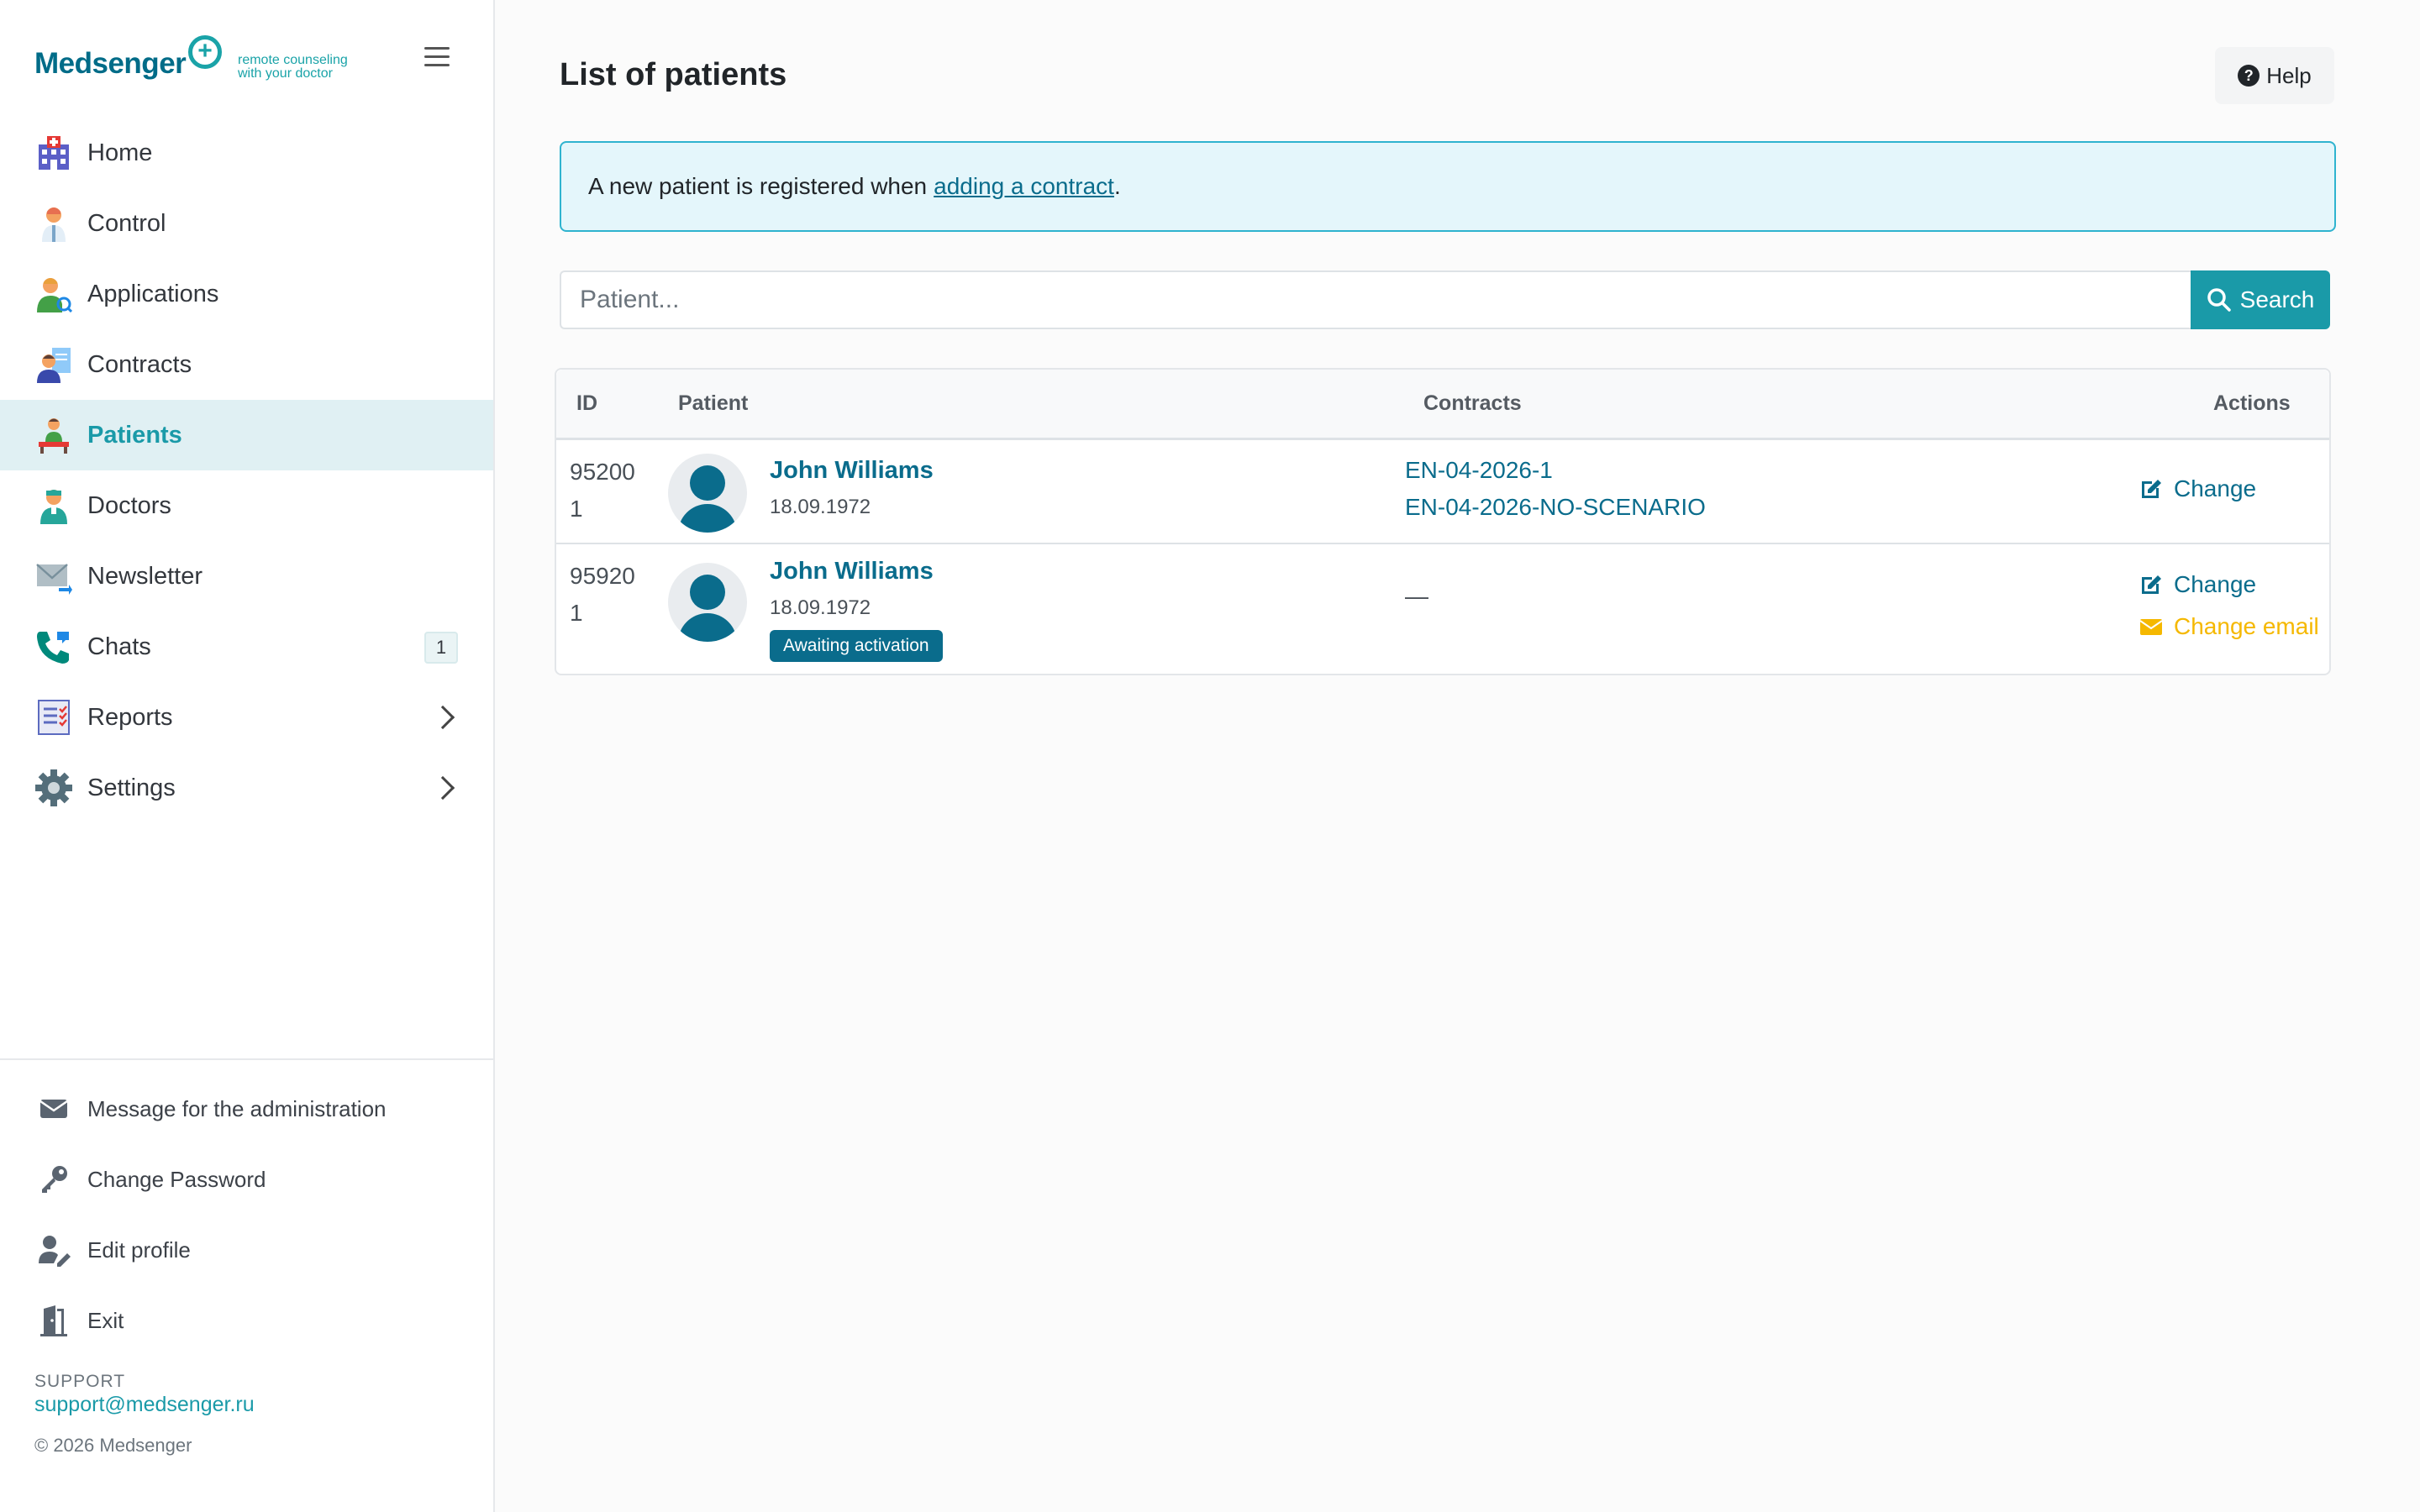 This screenshot has height=1512, width=2420. I want to click on help-button-label: Help, so click(2289, 75).